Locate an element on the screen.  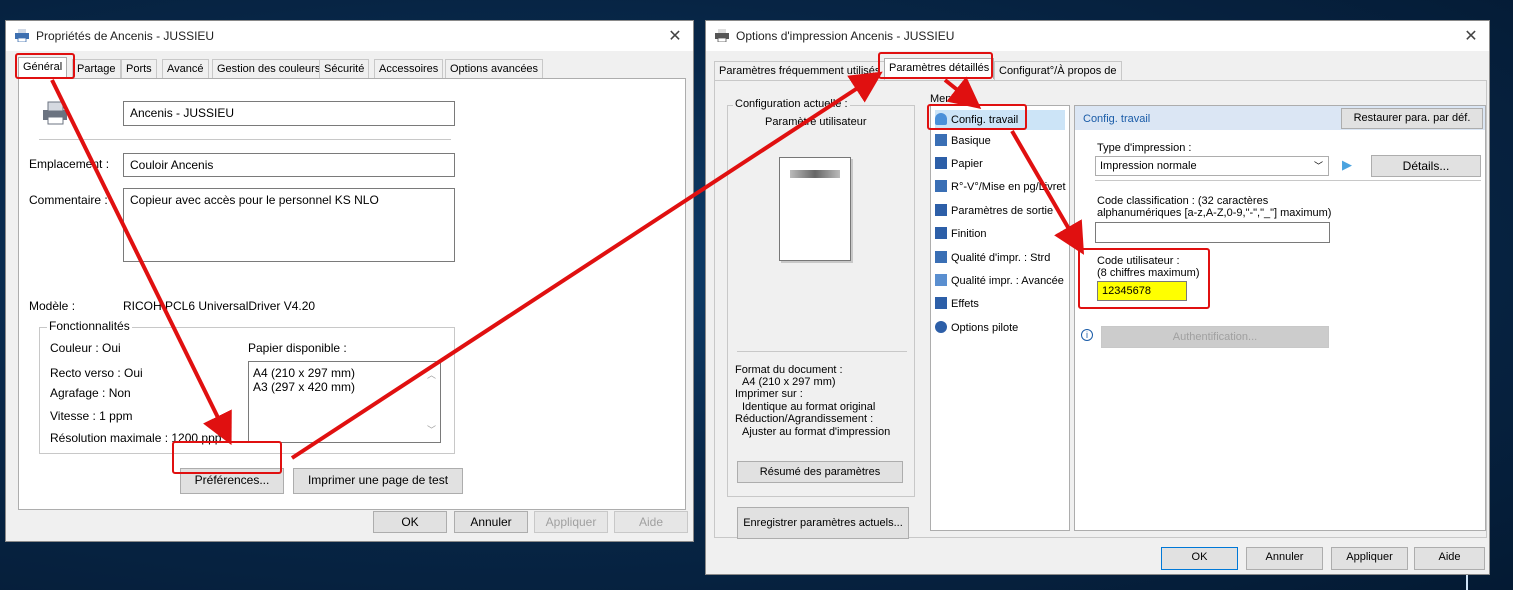
basic-icon is located at coordinates (941, 140).